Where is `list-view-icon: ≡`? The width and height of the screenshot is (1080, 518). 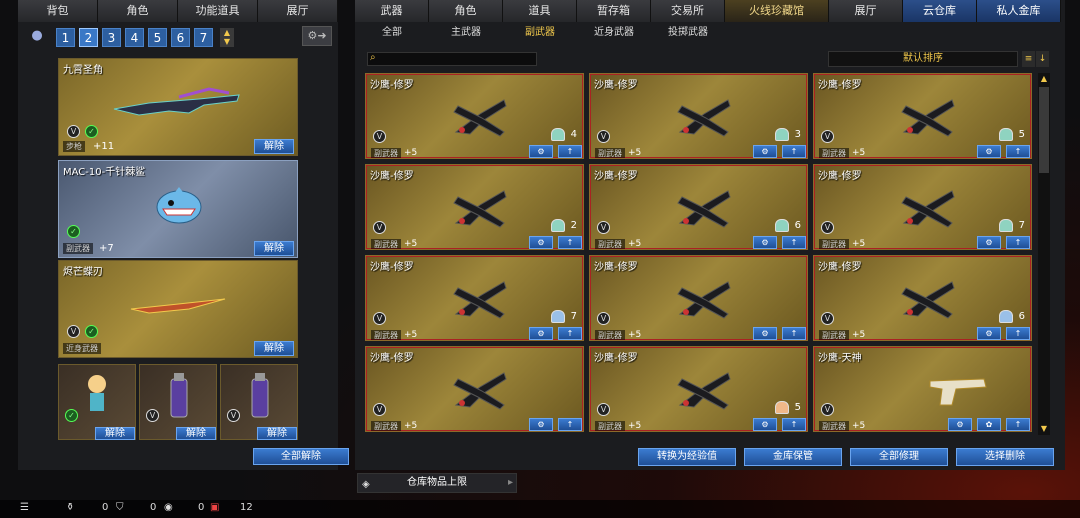
list-view-icon: ≡ is located at coordinates (1028, 59).